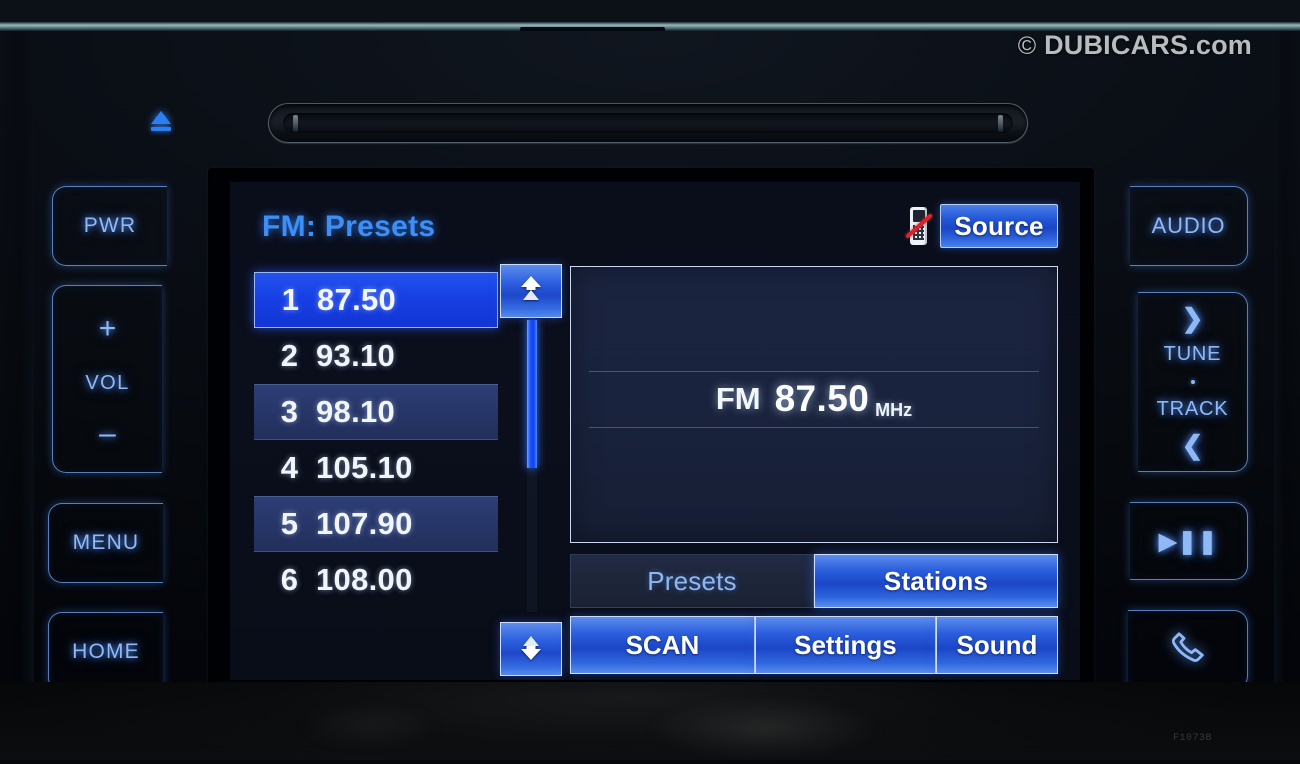 This screenshot has height=764, width=1300. Describe the element at coordinates (1192, 317) in the screenshot. I see `chevron-right-icon: ❯` at that location.